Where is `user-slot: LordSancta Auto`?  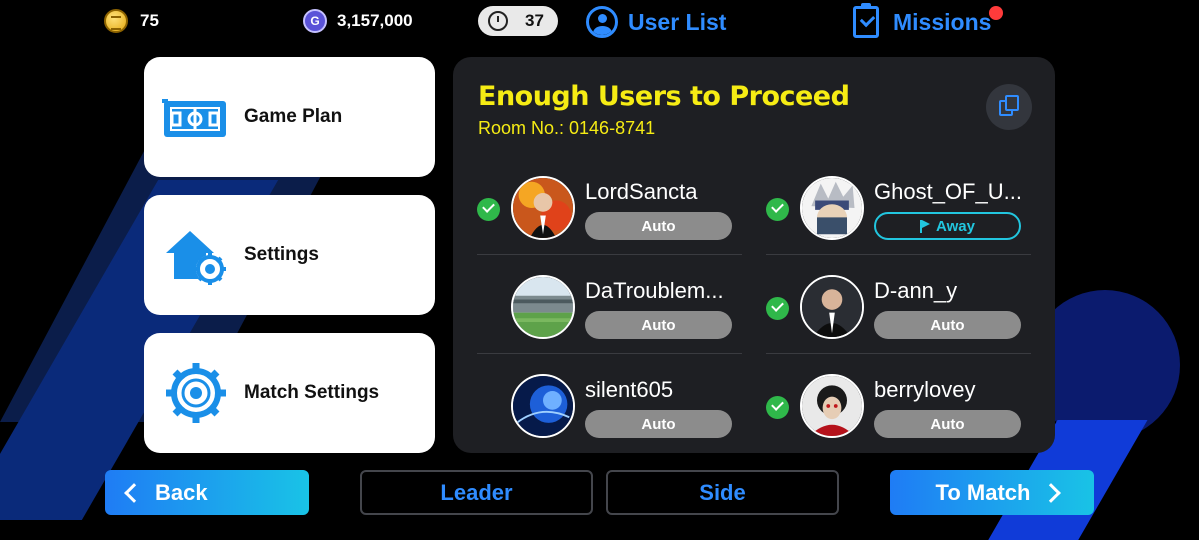 user-slot: LordSancta Auto is located at coordinates (609, 205).